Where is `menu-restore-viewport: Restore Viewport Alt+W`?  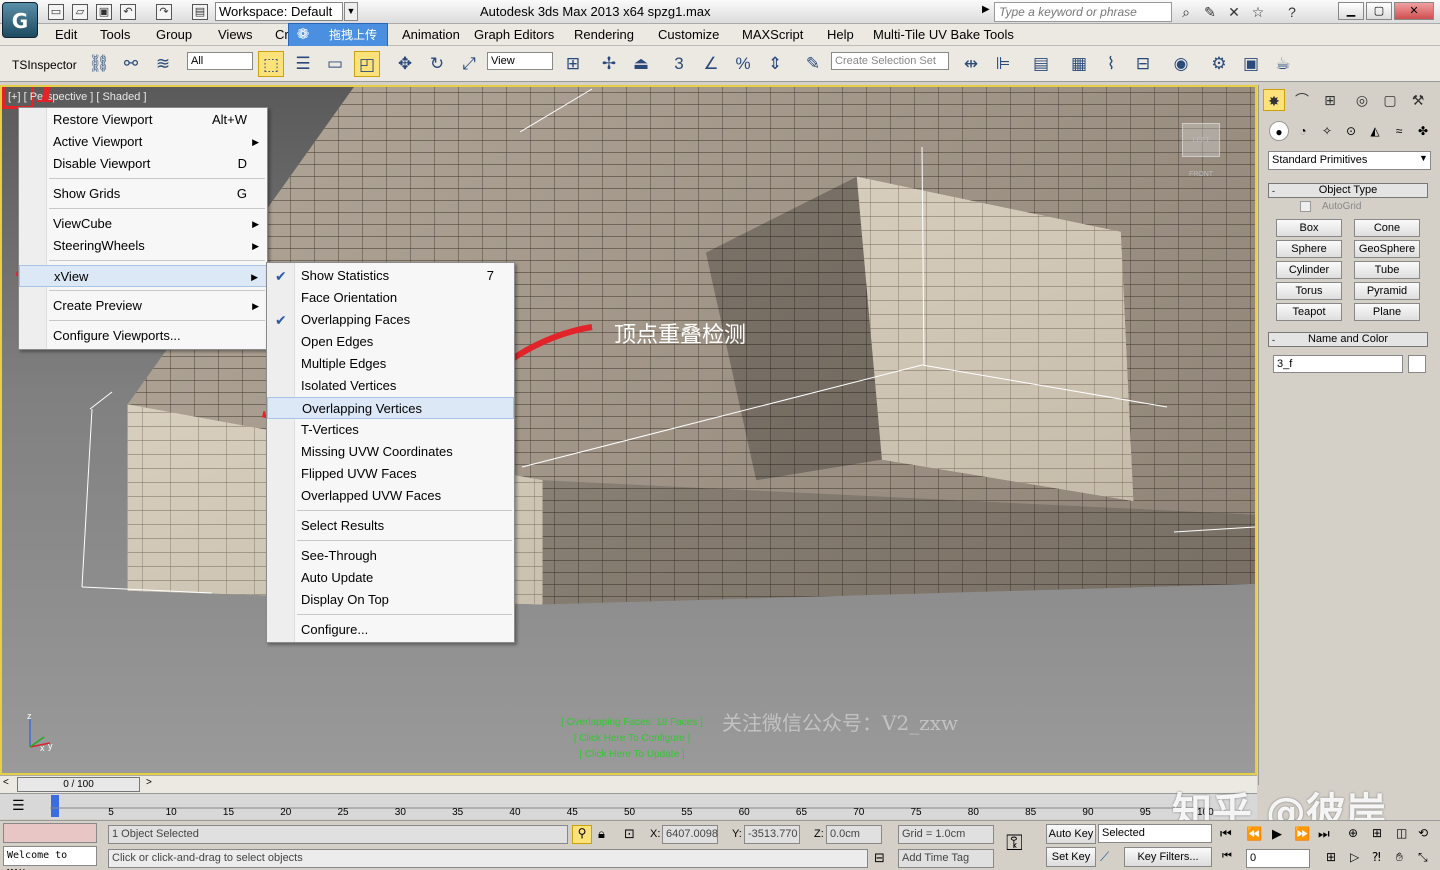 menu-restore-viewport: Restore Viewport Alt+W is located at coordinates (143, 120).